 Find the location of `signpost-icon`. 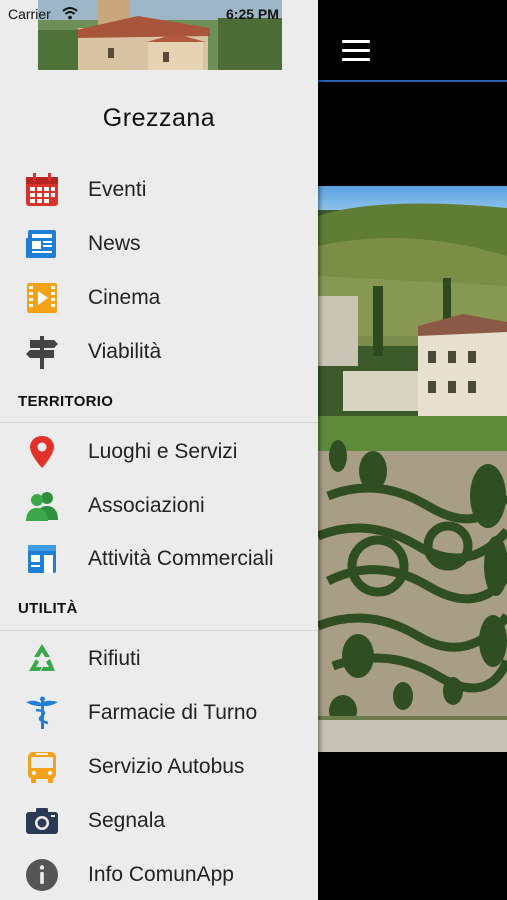

signpost-icon is located at coordinates (42, 352).